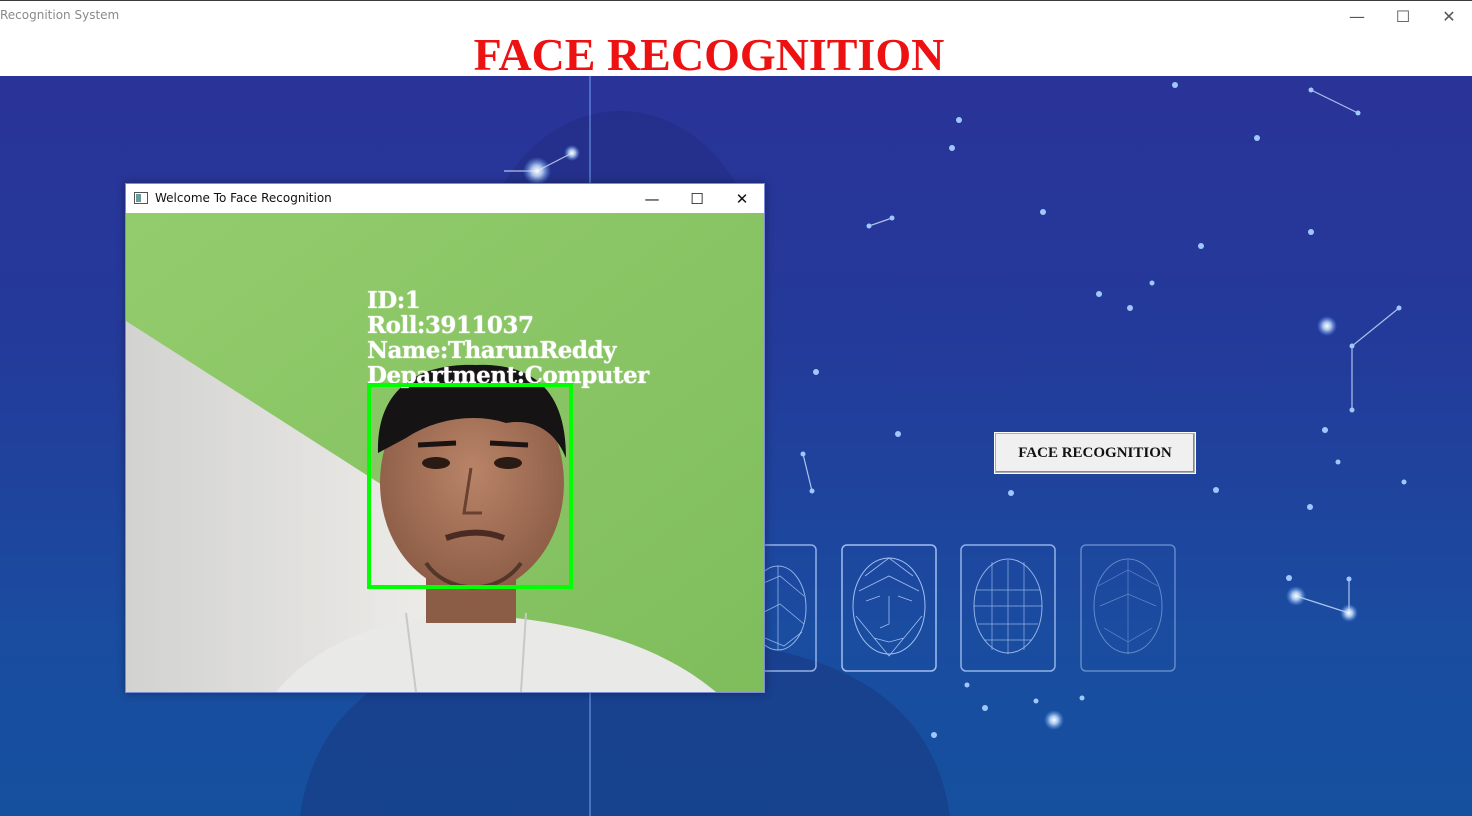 The width and height of the screenshot is (1472, 816). What do you see at coordinates (450, 325) in the screenshot?
I see `overlay-roll: Roll:3911037` at bounding box center [450, 325].